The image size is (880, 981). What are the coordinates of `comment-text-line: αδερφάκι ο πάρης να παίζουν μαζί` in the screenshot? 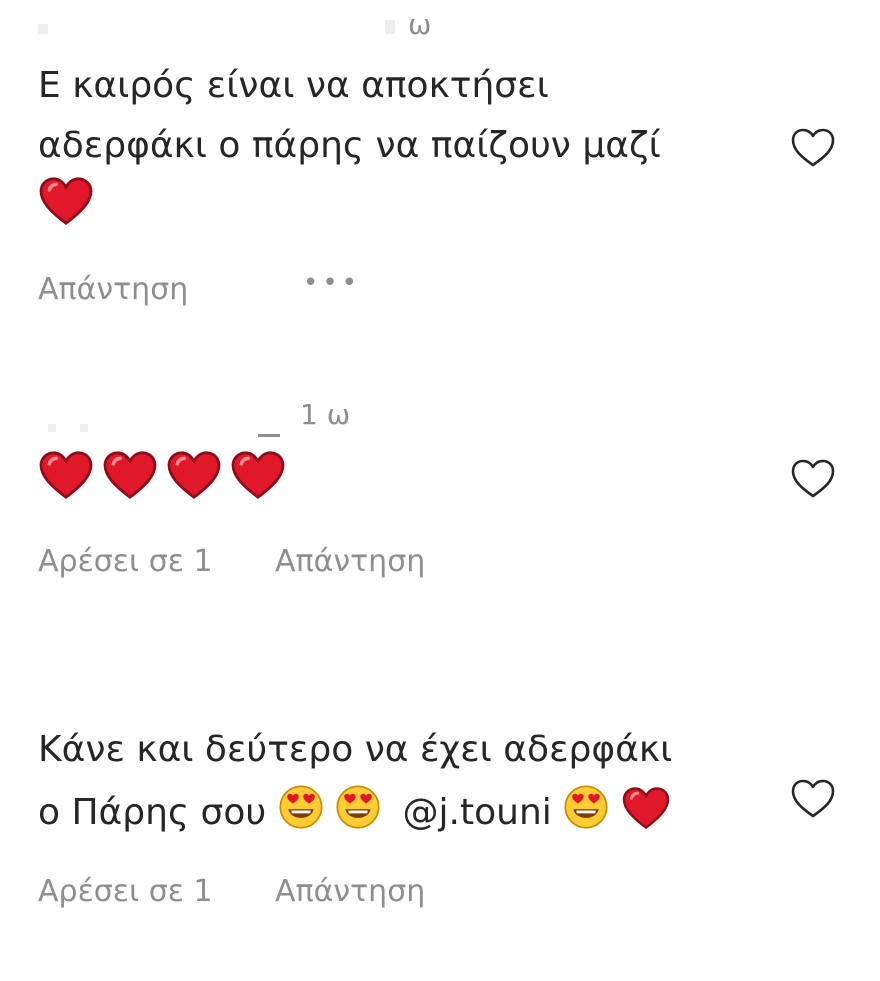 It's located at (349, 145).